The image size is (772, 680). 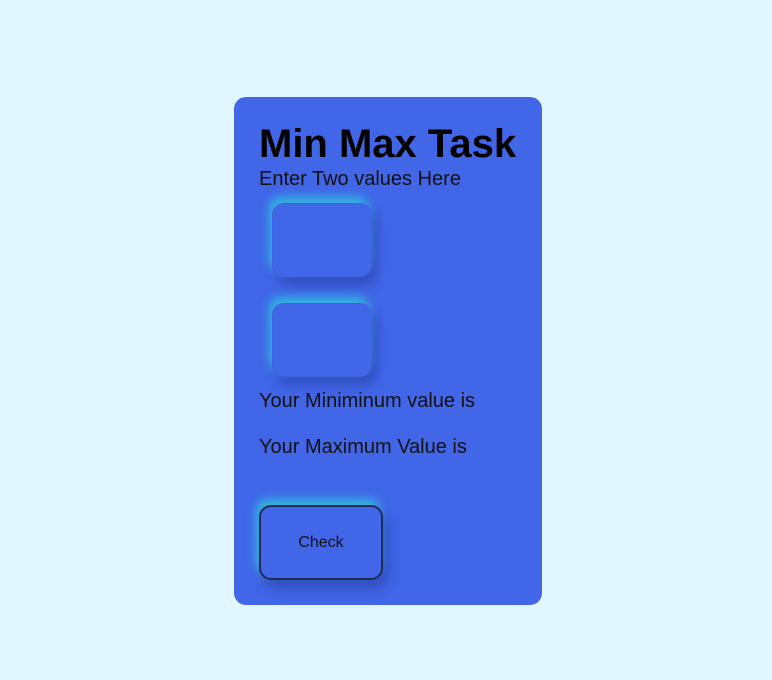 I want to click on first-value-input, so click(x=322, y=240).